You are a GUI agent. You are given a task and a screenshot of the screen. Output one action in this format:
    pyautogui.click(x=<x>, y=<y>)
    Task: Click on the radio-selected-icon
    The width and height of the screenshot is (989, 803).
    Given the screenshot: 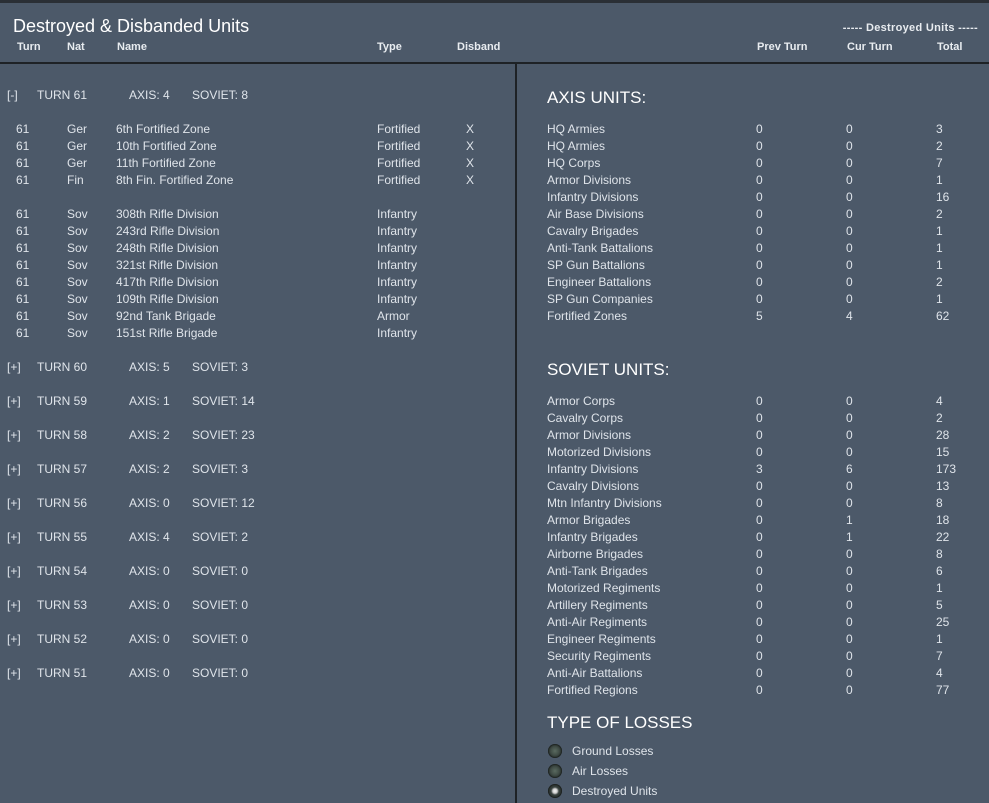 What is the action you would take?
    pyautogui.click(x=555, y=791)
    